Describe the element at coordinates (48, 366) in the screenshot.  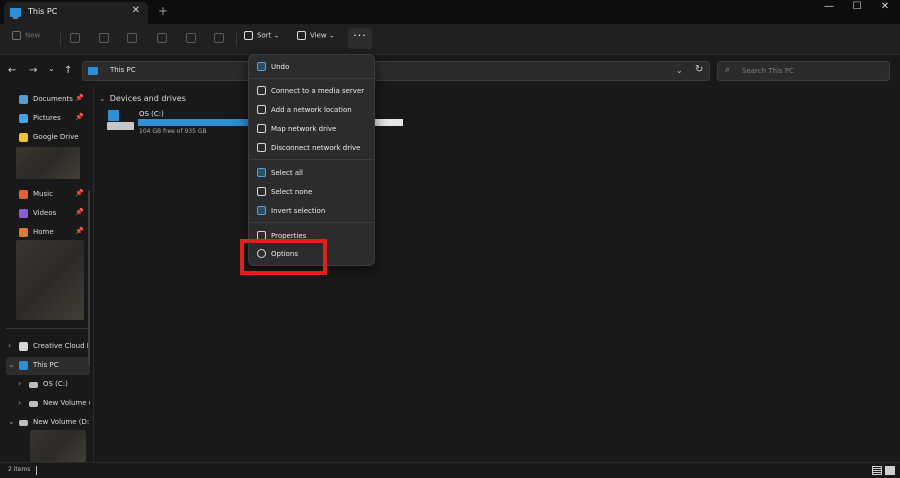
I see `sidebar-item-this-pc: ⌄ This PC` at that location.